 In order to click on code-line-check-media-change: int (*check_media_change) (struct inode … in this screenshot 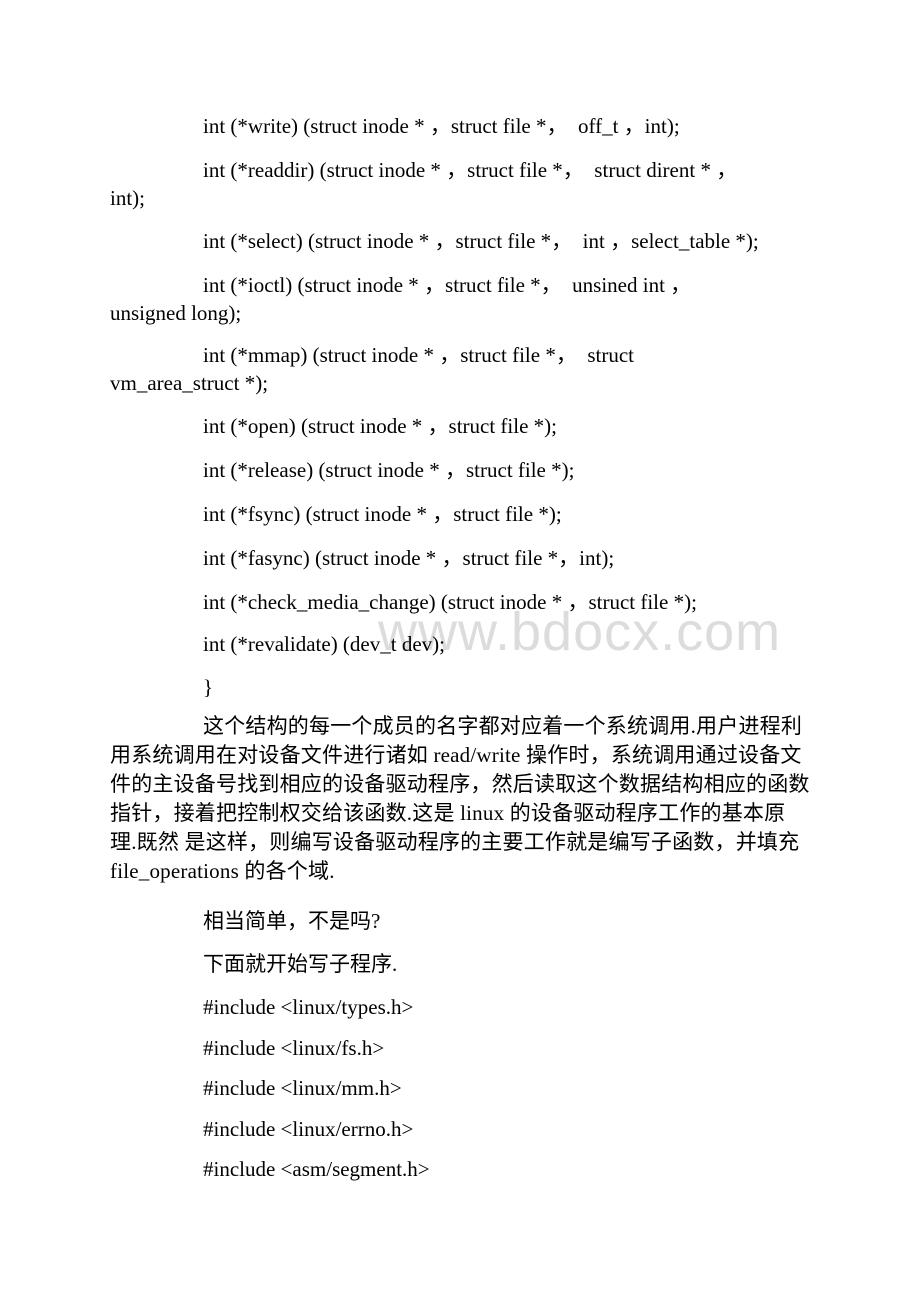, I will do `click(450, 602)`.